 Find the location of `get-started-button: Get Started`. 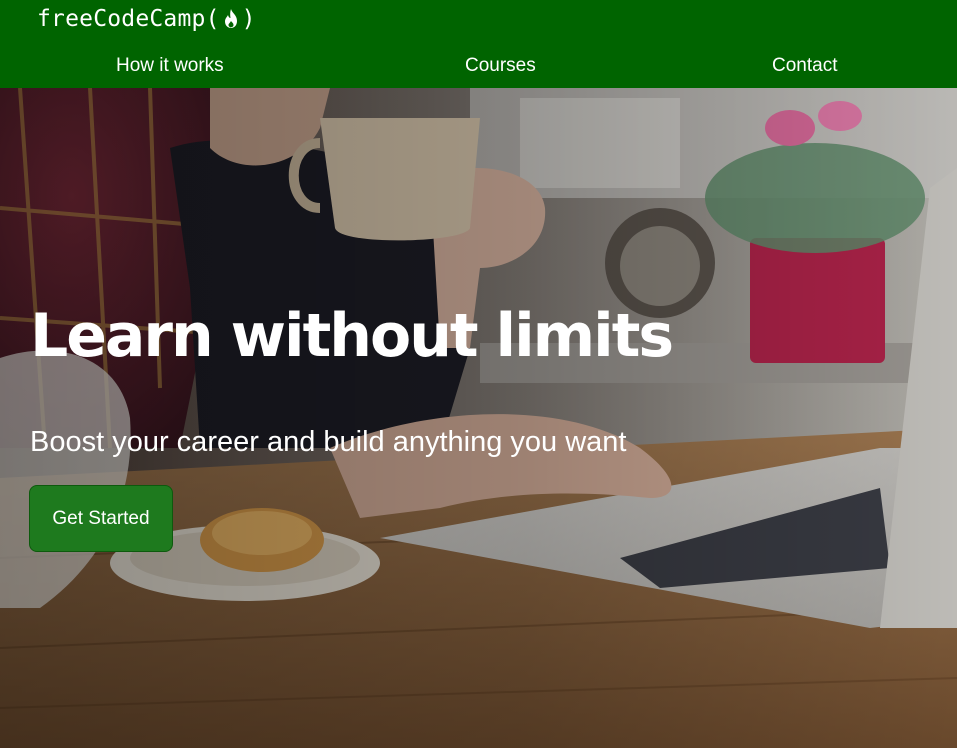

get-started-button: Get Started is located at coordinates (101, 518).